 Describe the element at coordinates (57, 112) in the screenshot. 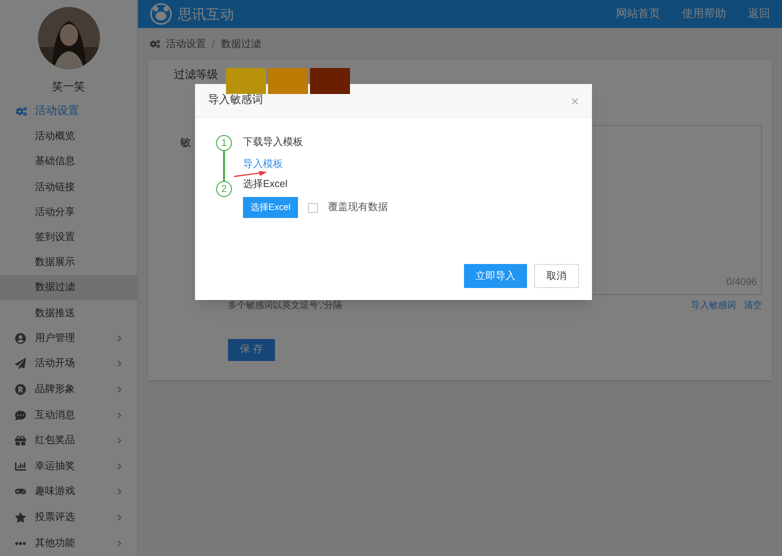

I see `menu-group-label: 活动设置` at that location.